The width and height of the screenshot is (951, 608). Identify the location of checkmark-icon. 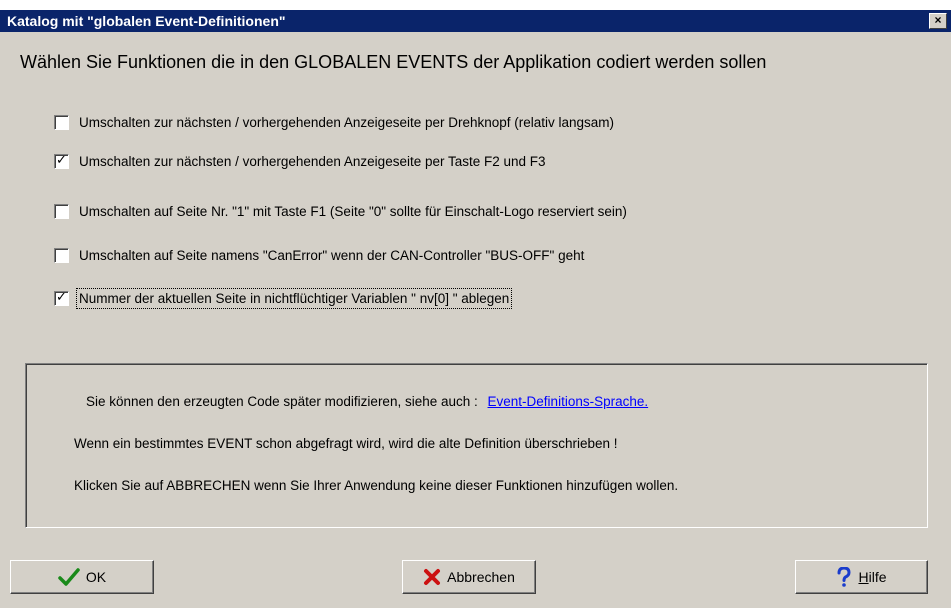
(69, 577).